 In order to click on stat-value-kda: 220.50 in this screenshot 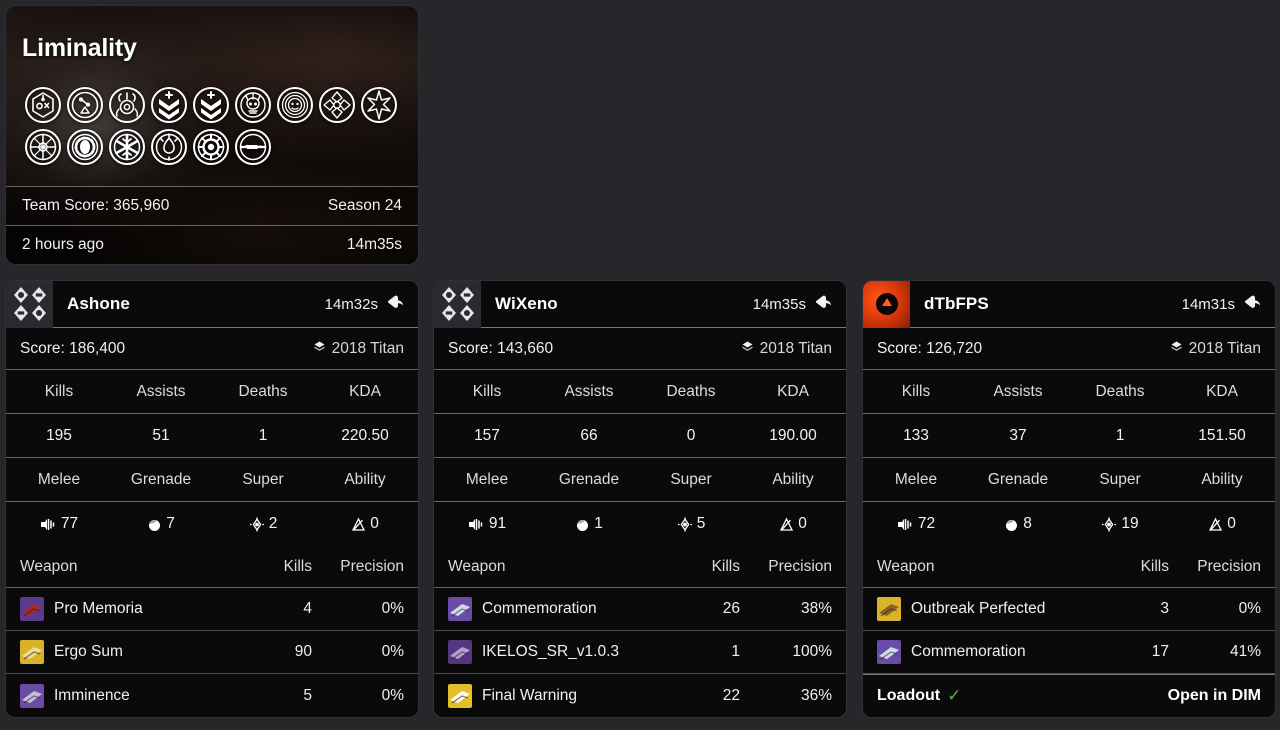, I will do `click(365, 435)`.